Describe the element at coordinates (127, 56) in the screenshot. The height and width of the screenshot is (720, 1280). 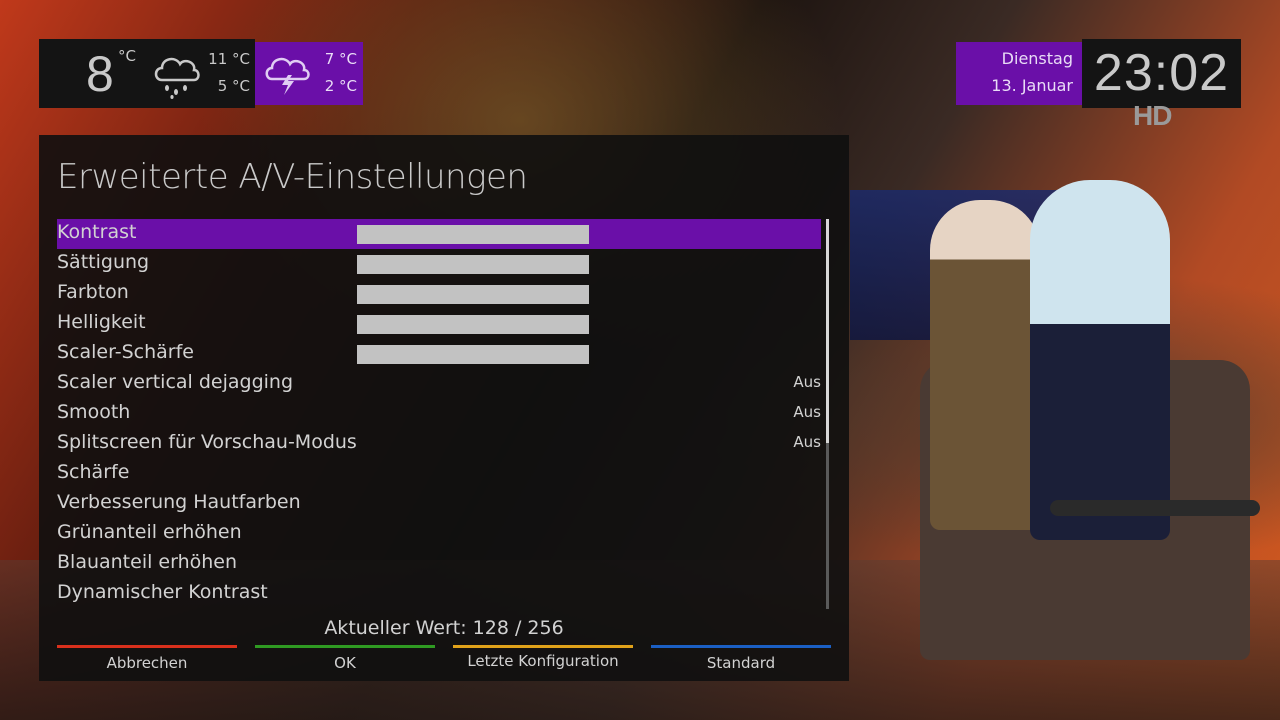
I see `temperature-unit: °C` at that location.